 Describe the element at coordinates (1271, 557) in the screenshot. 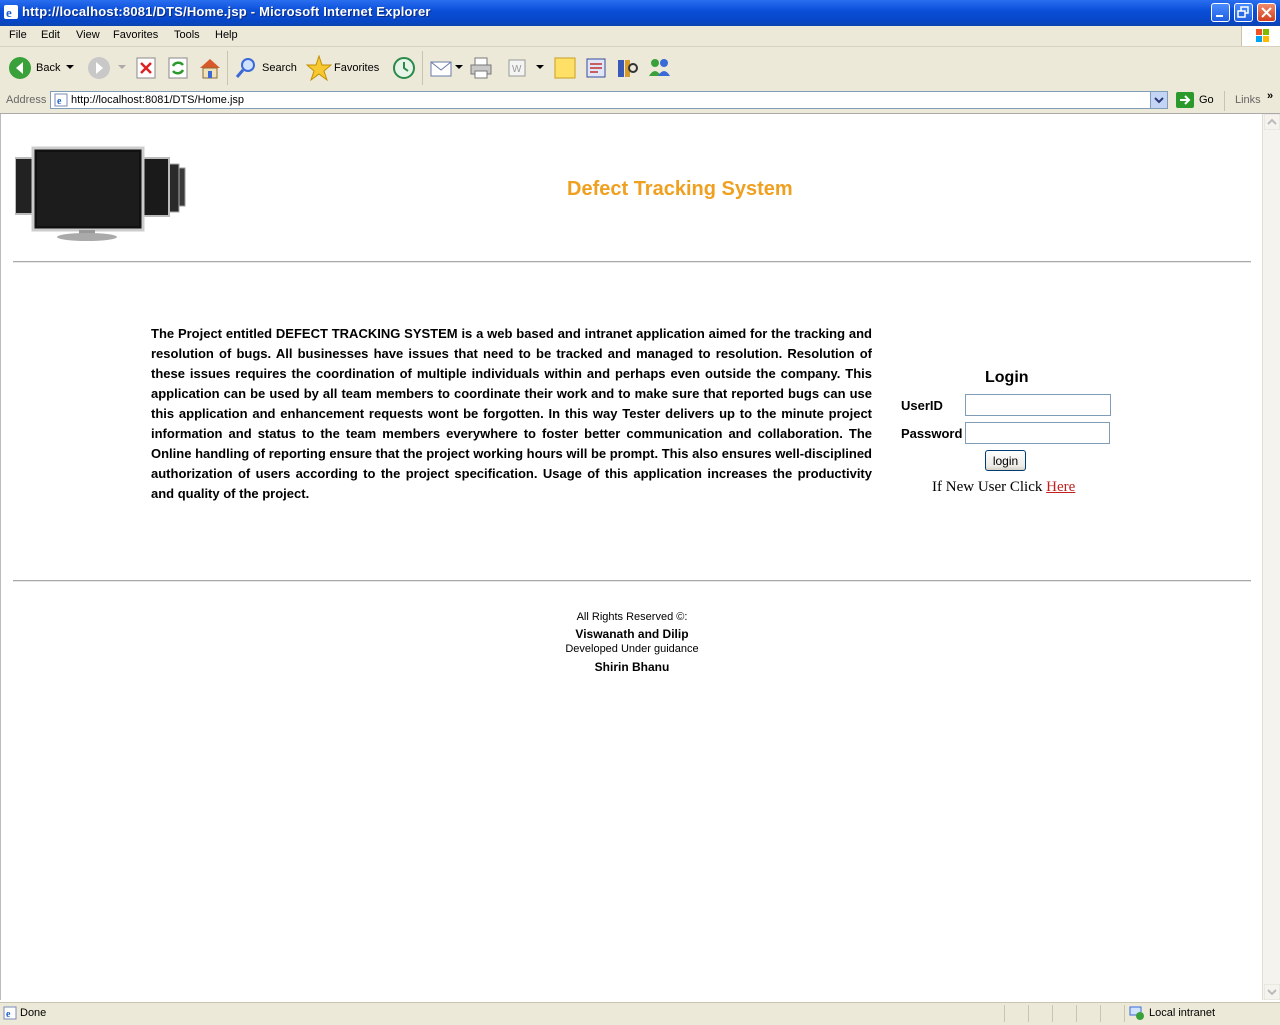

I see `vertical-scrollbar` at that location.